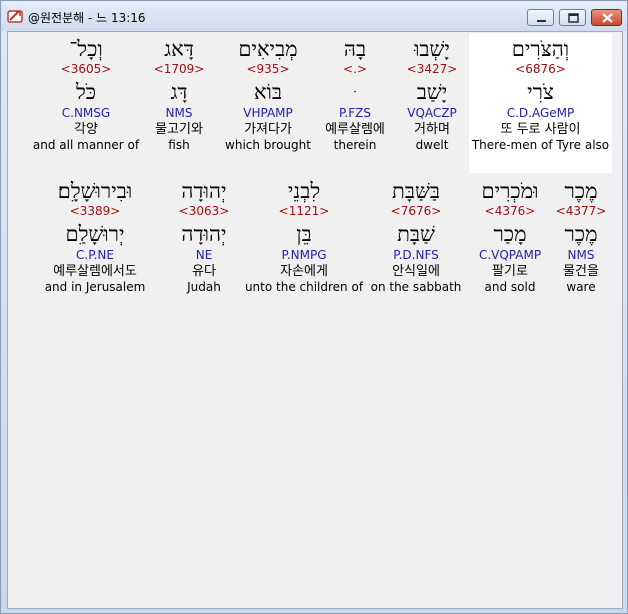 The image size is (628, 614). I want to click on hebrew-lemma: בֵּן, so click(304, 234).